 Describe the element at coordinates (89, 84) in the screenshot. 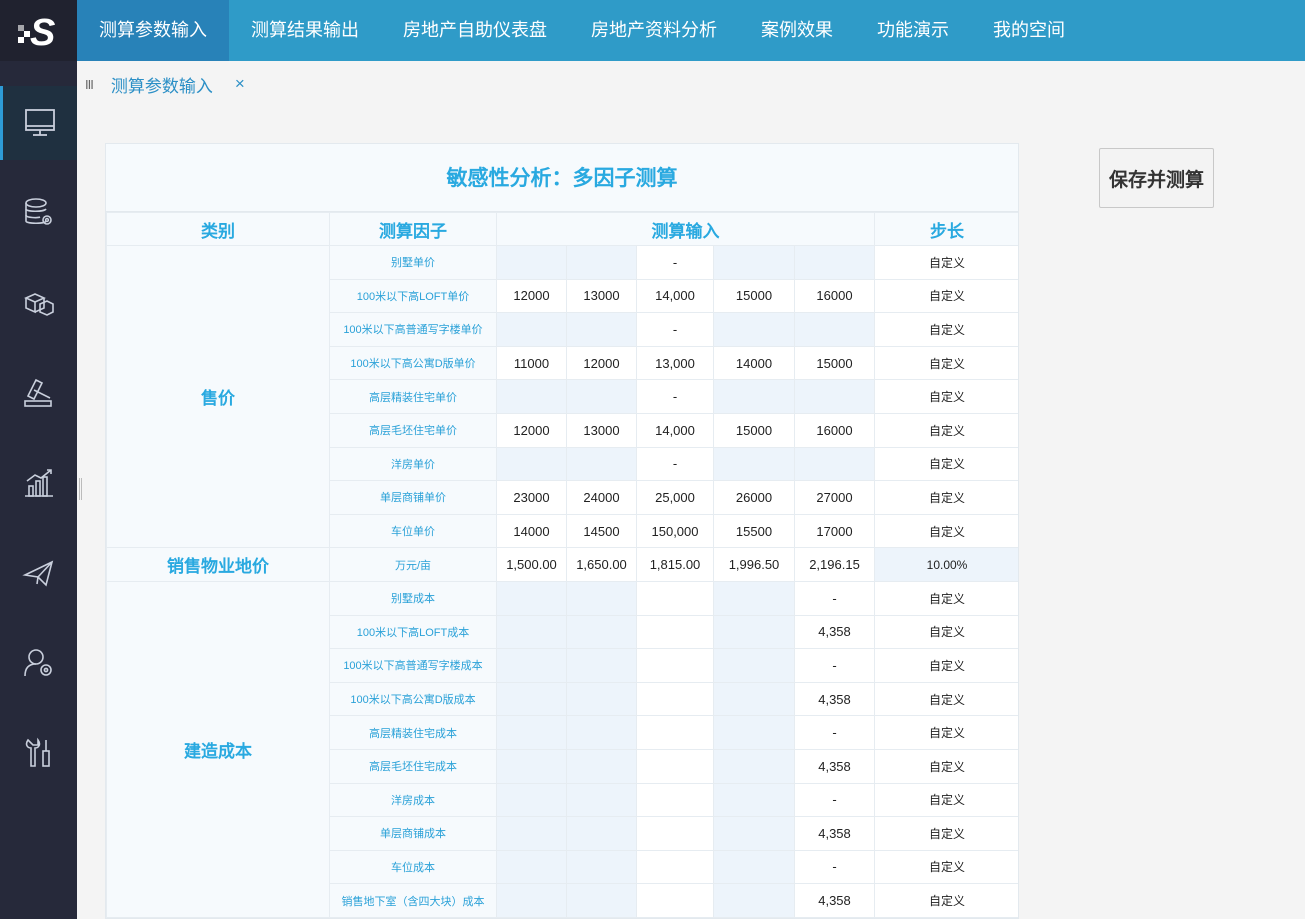

I see `tab-menu-handle: III` at that location.